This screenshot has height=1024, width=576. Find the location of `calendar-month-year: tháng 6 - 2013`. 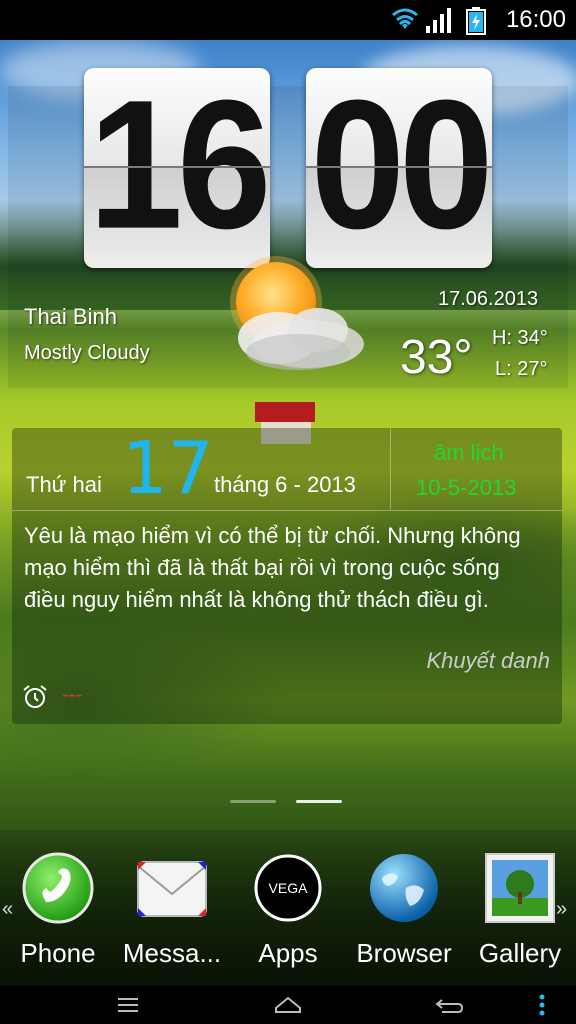

calendar-month-year: tháng 6 - 2013 is located at coordinates (285, 484).